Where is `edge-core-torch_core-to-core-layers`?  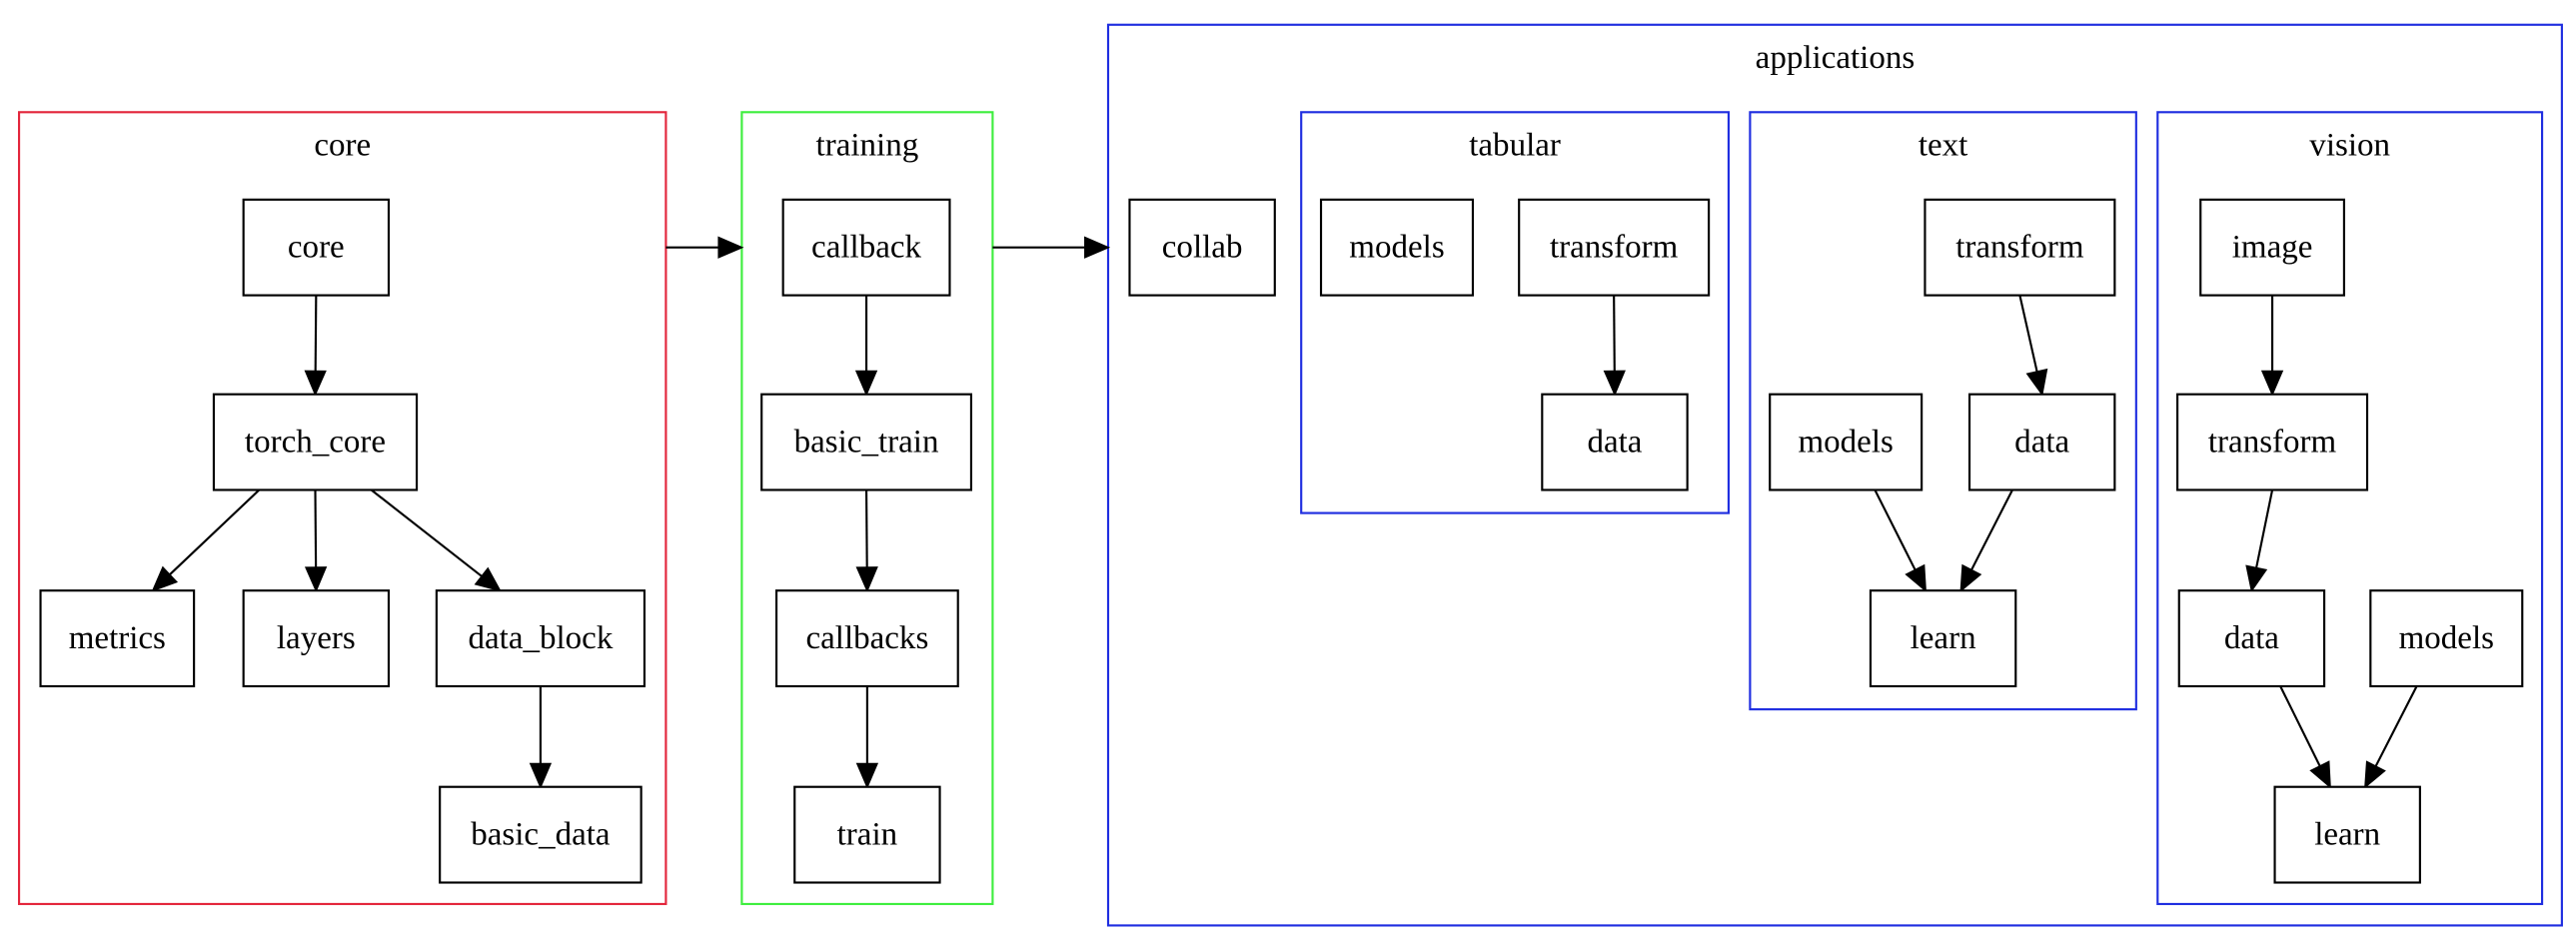 edge-core-torch_core-to-core-layers is located at coordinates (316, 541).